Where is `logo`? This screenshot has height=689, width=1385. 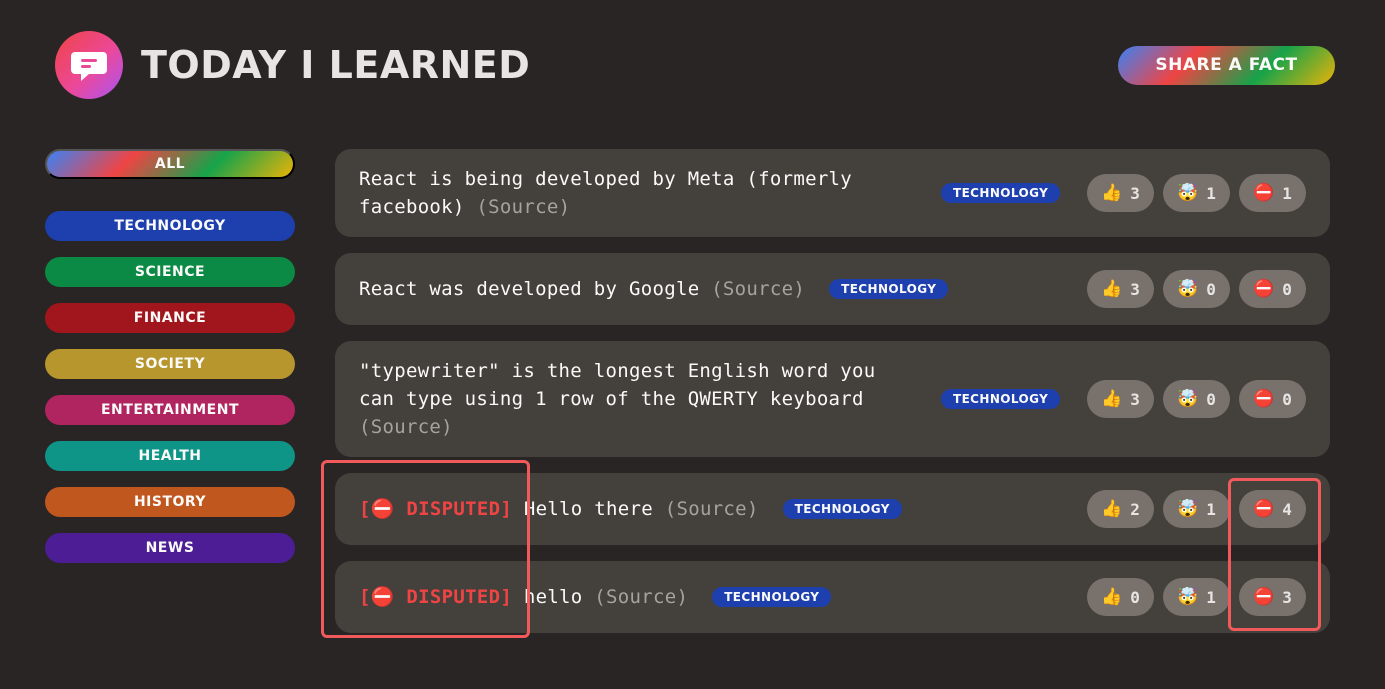
logo is located at coordinates (89, 65).